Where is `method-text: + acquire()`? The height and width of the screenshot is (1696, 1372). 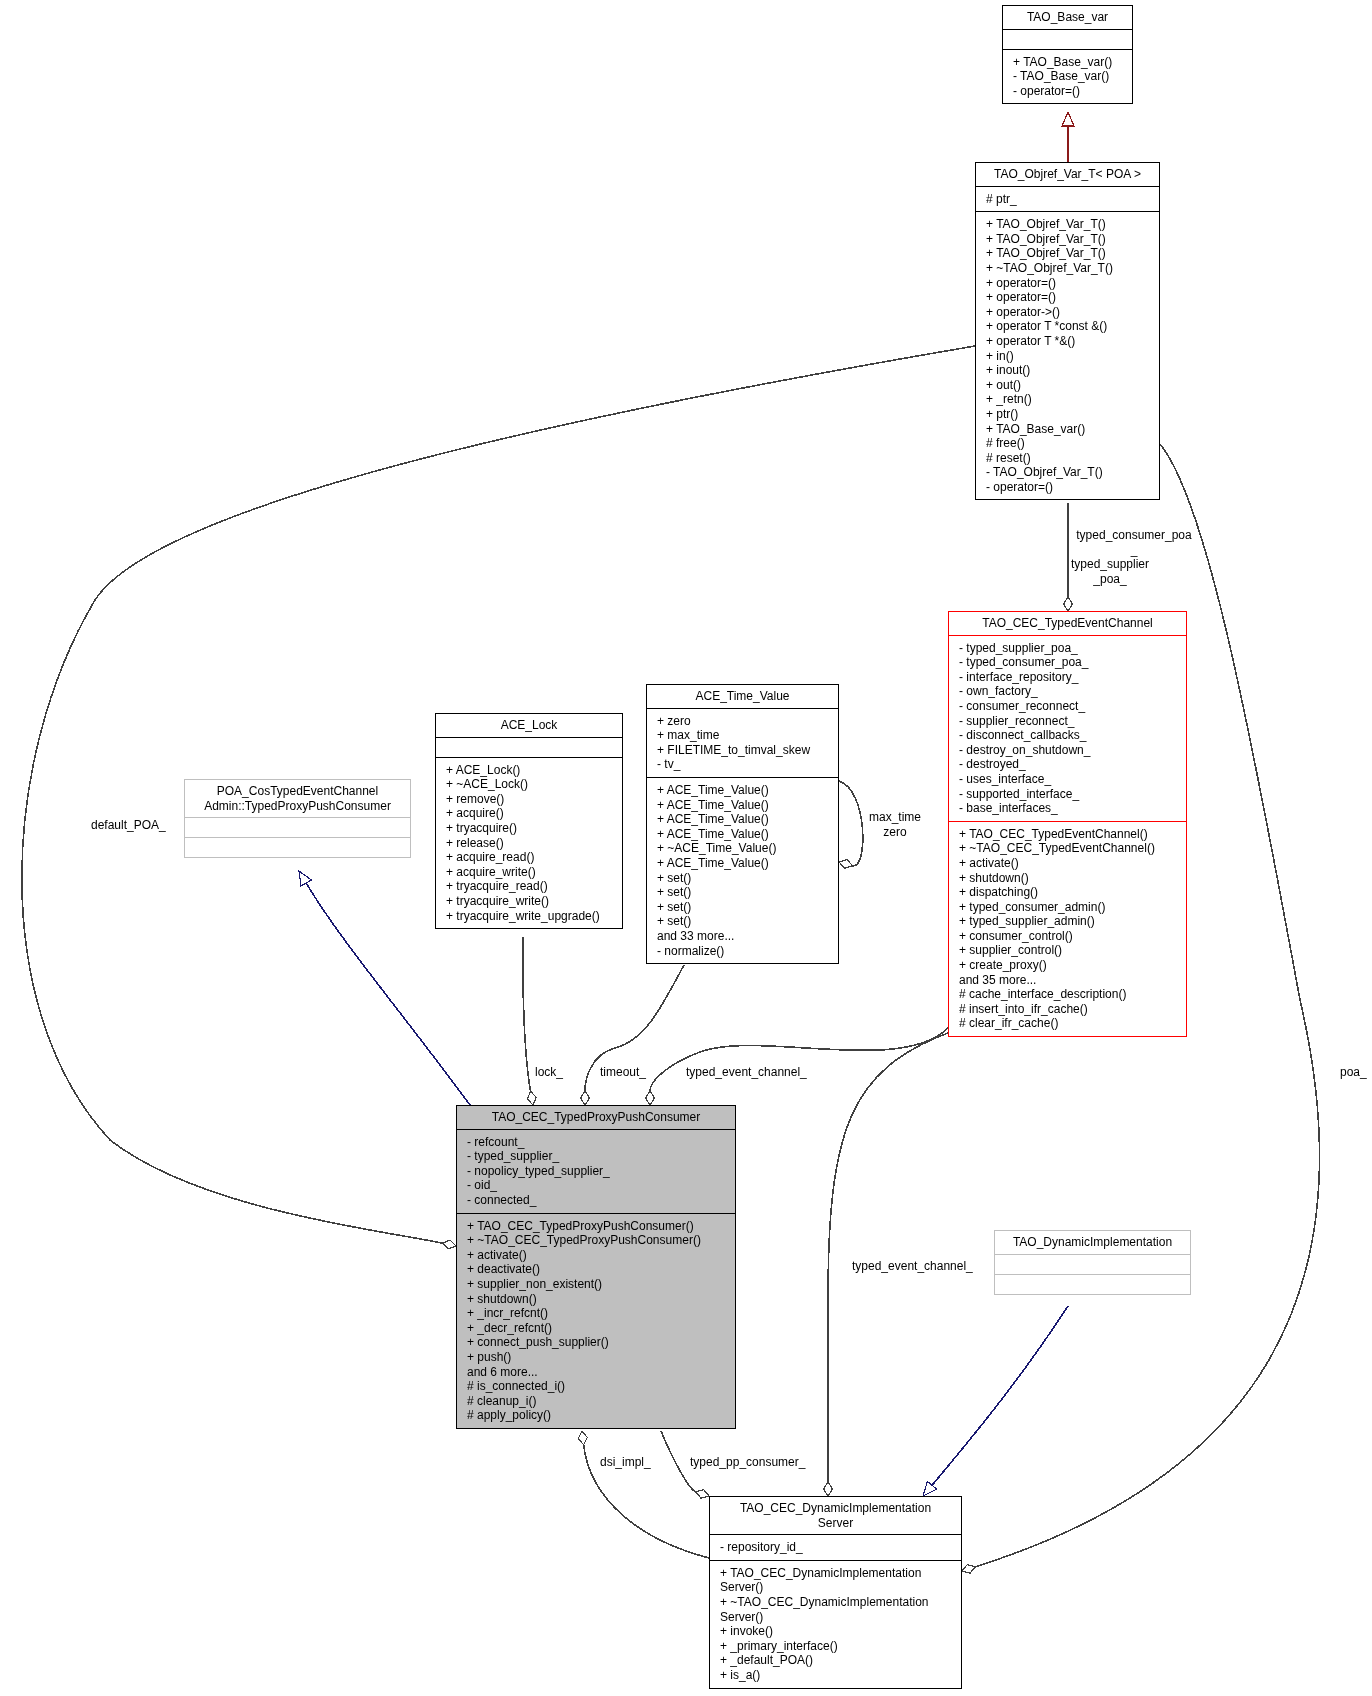 method-text: + acquire() is located at coordinates (475, 813).